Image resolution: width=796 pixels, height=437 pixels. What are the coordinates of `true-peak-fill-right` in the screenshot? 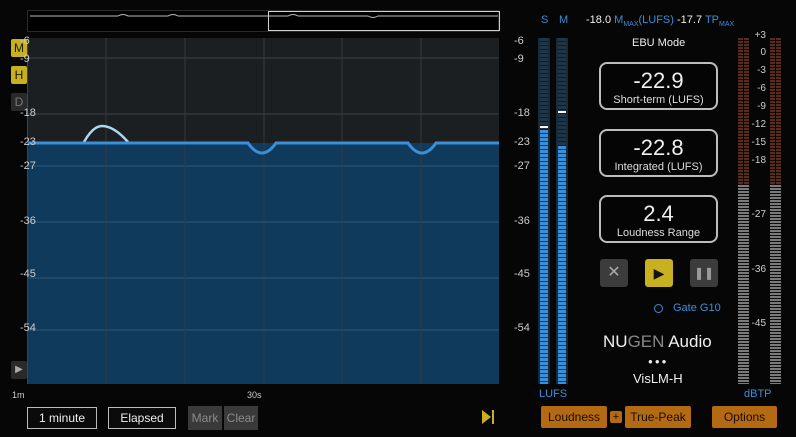 It's located at (775, 284).